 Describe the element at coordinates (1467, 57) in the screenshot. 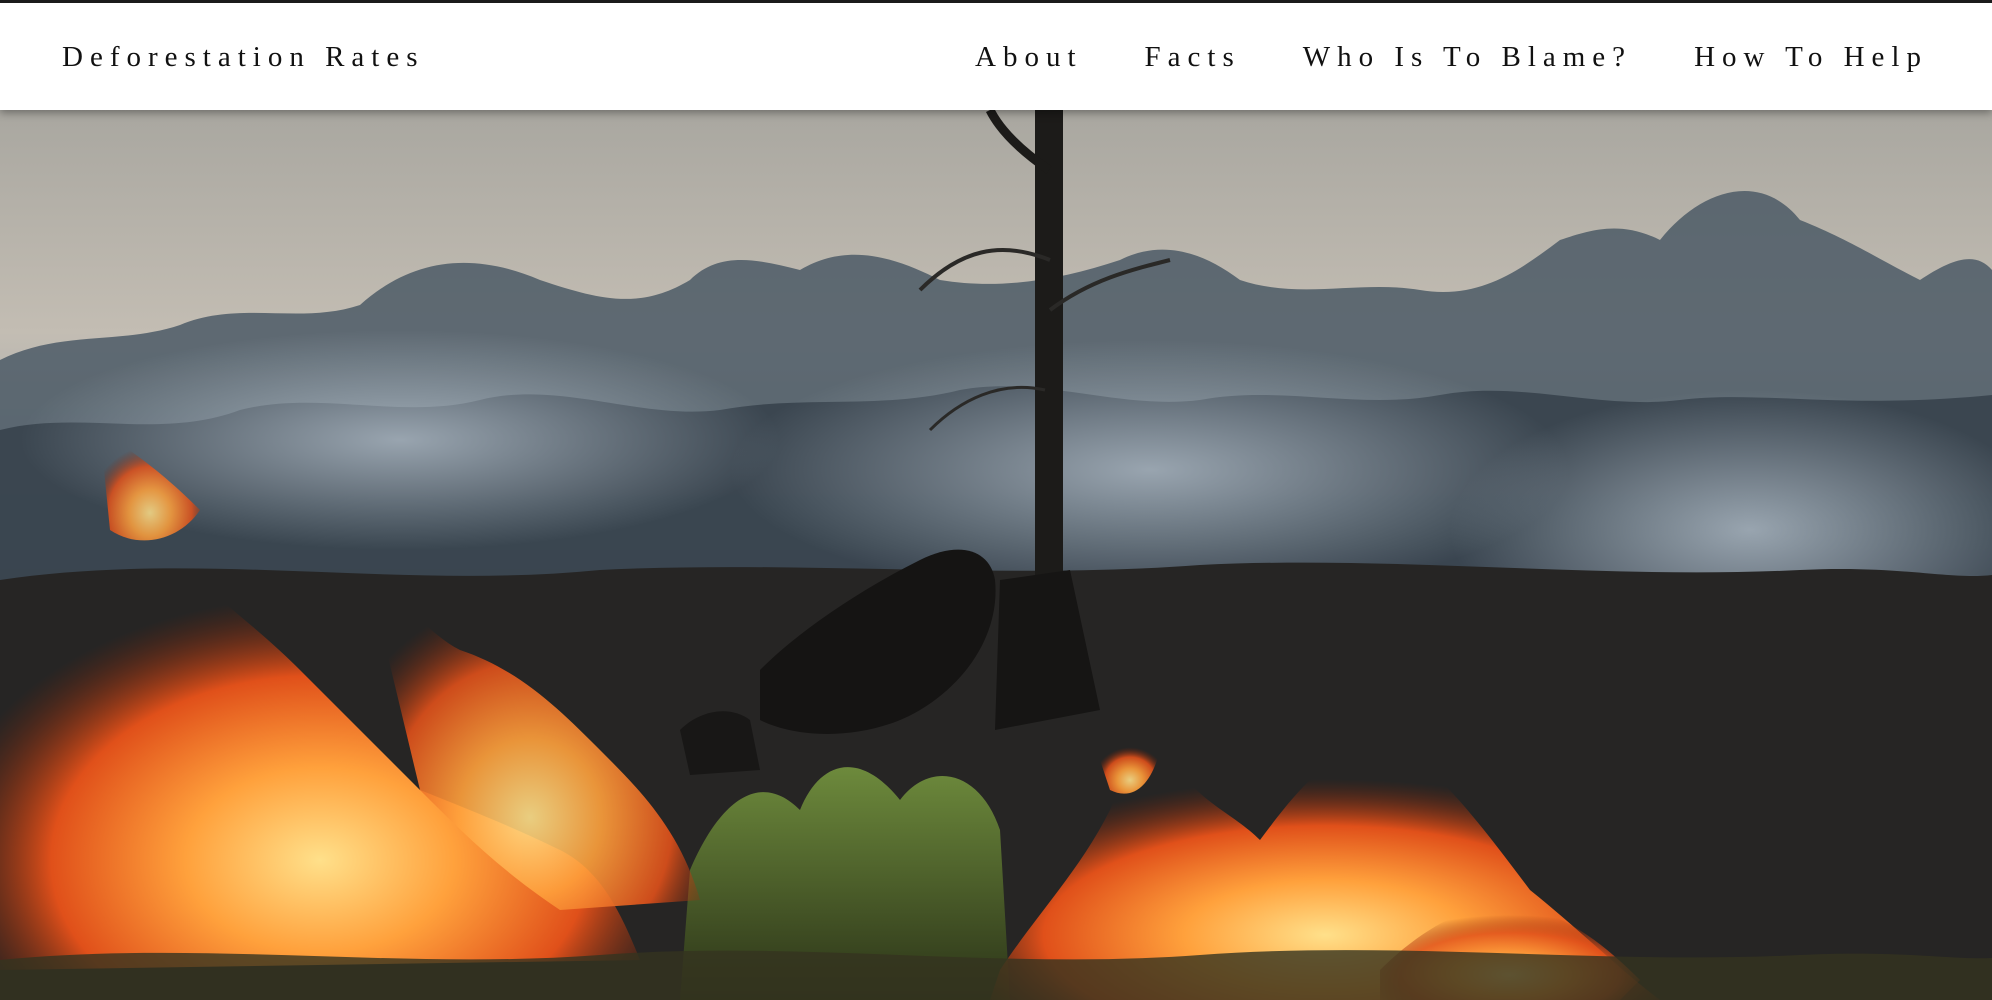

I see `nav-link-who-is-to-blame: Who Is To Blame?` at that location.